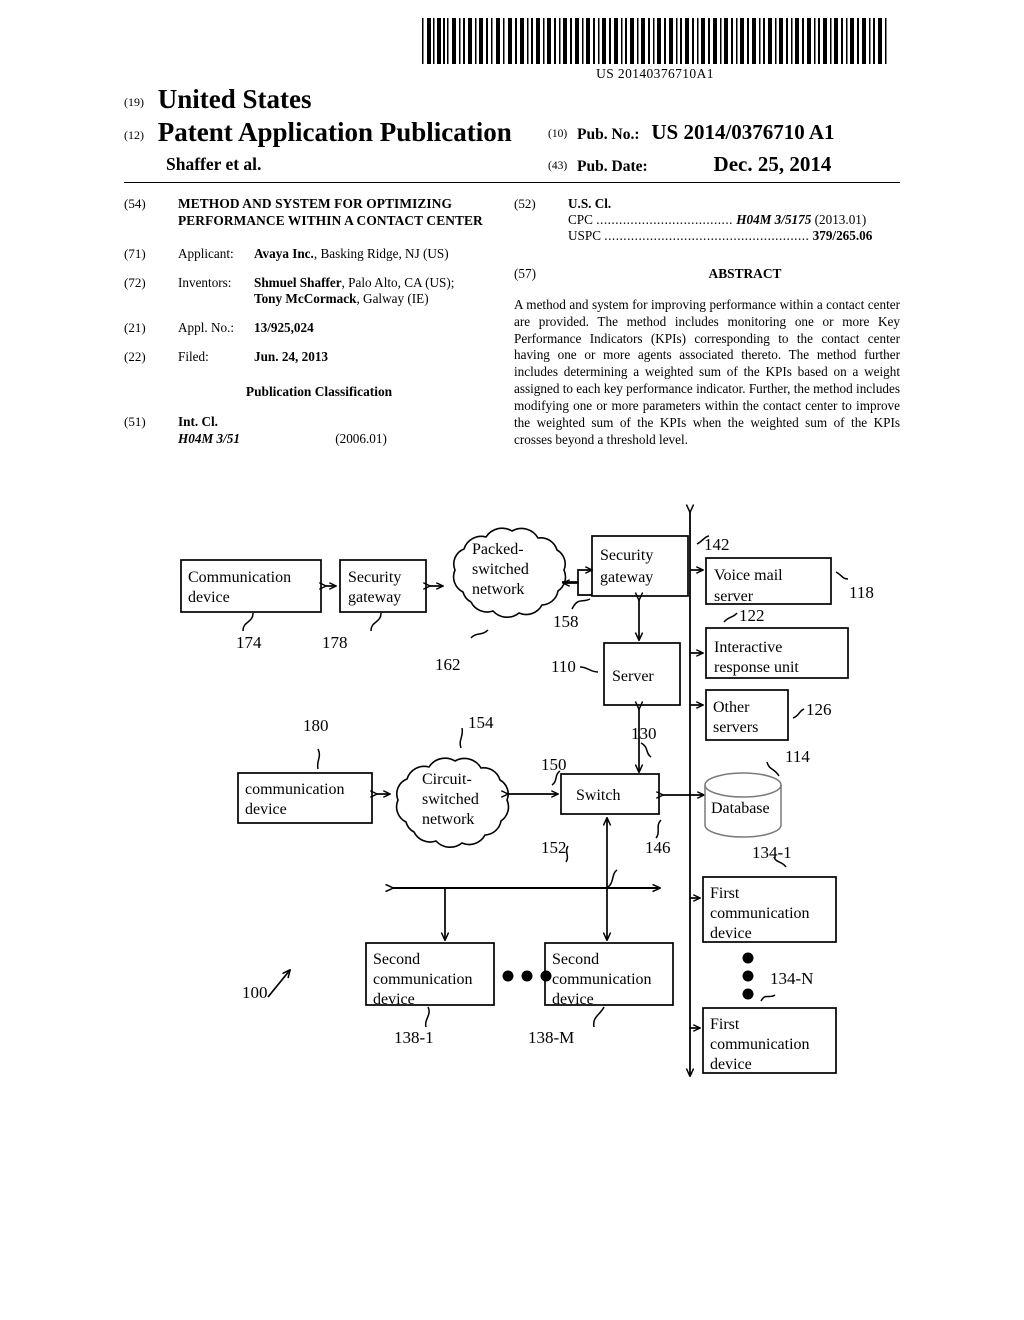  Describe the element at coordinates (768, 998) in the screenshot. I see `lead-134-N` at that location.